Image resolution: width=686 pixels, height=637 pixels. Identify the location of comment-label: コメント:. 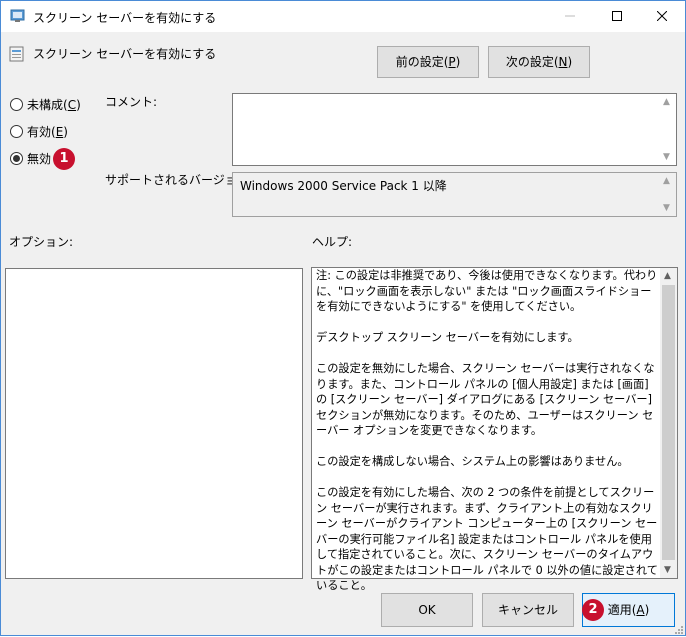
(131, 102).